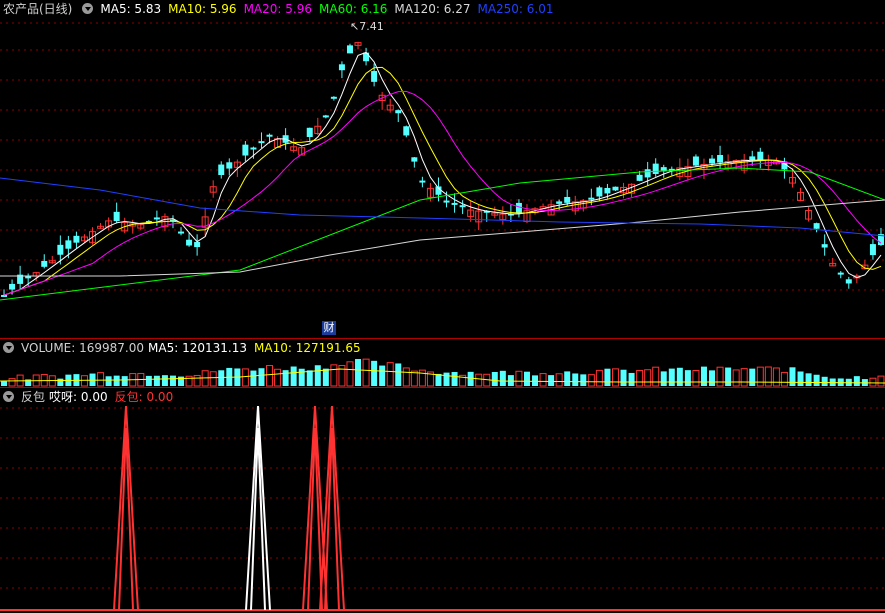  Describe the element at coordinates (202, 9) in the screenshot. I see `ma-legend-item: MA10: 5.96` at that location.